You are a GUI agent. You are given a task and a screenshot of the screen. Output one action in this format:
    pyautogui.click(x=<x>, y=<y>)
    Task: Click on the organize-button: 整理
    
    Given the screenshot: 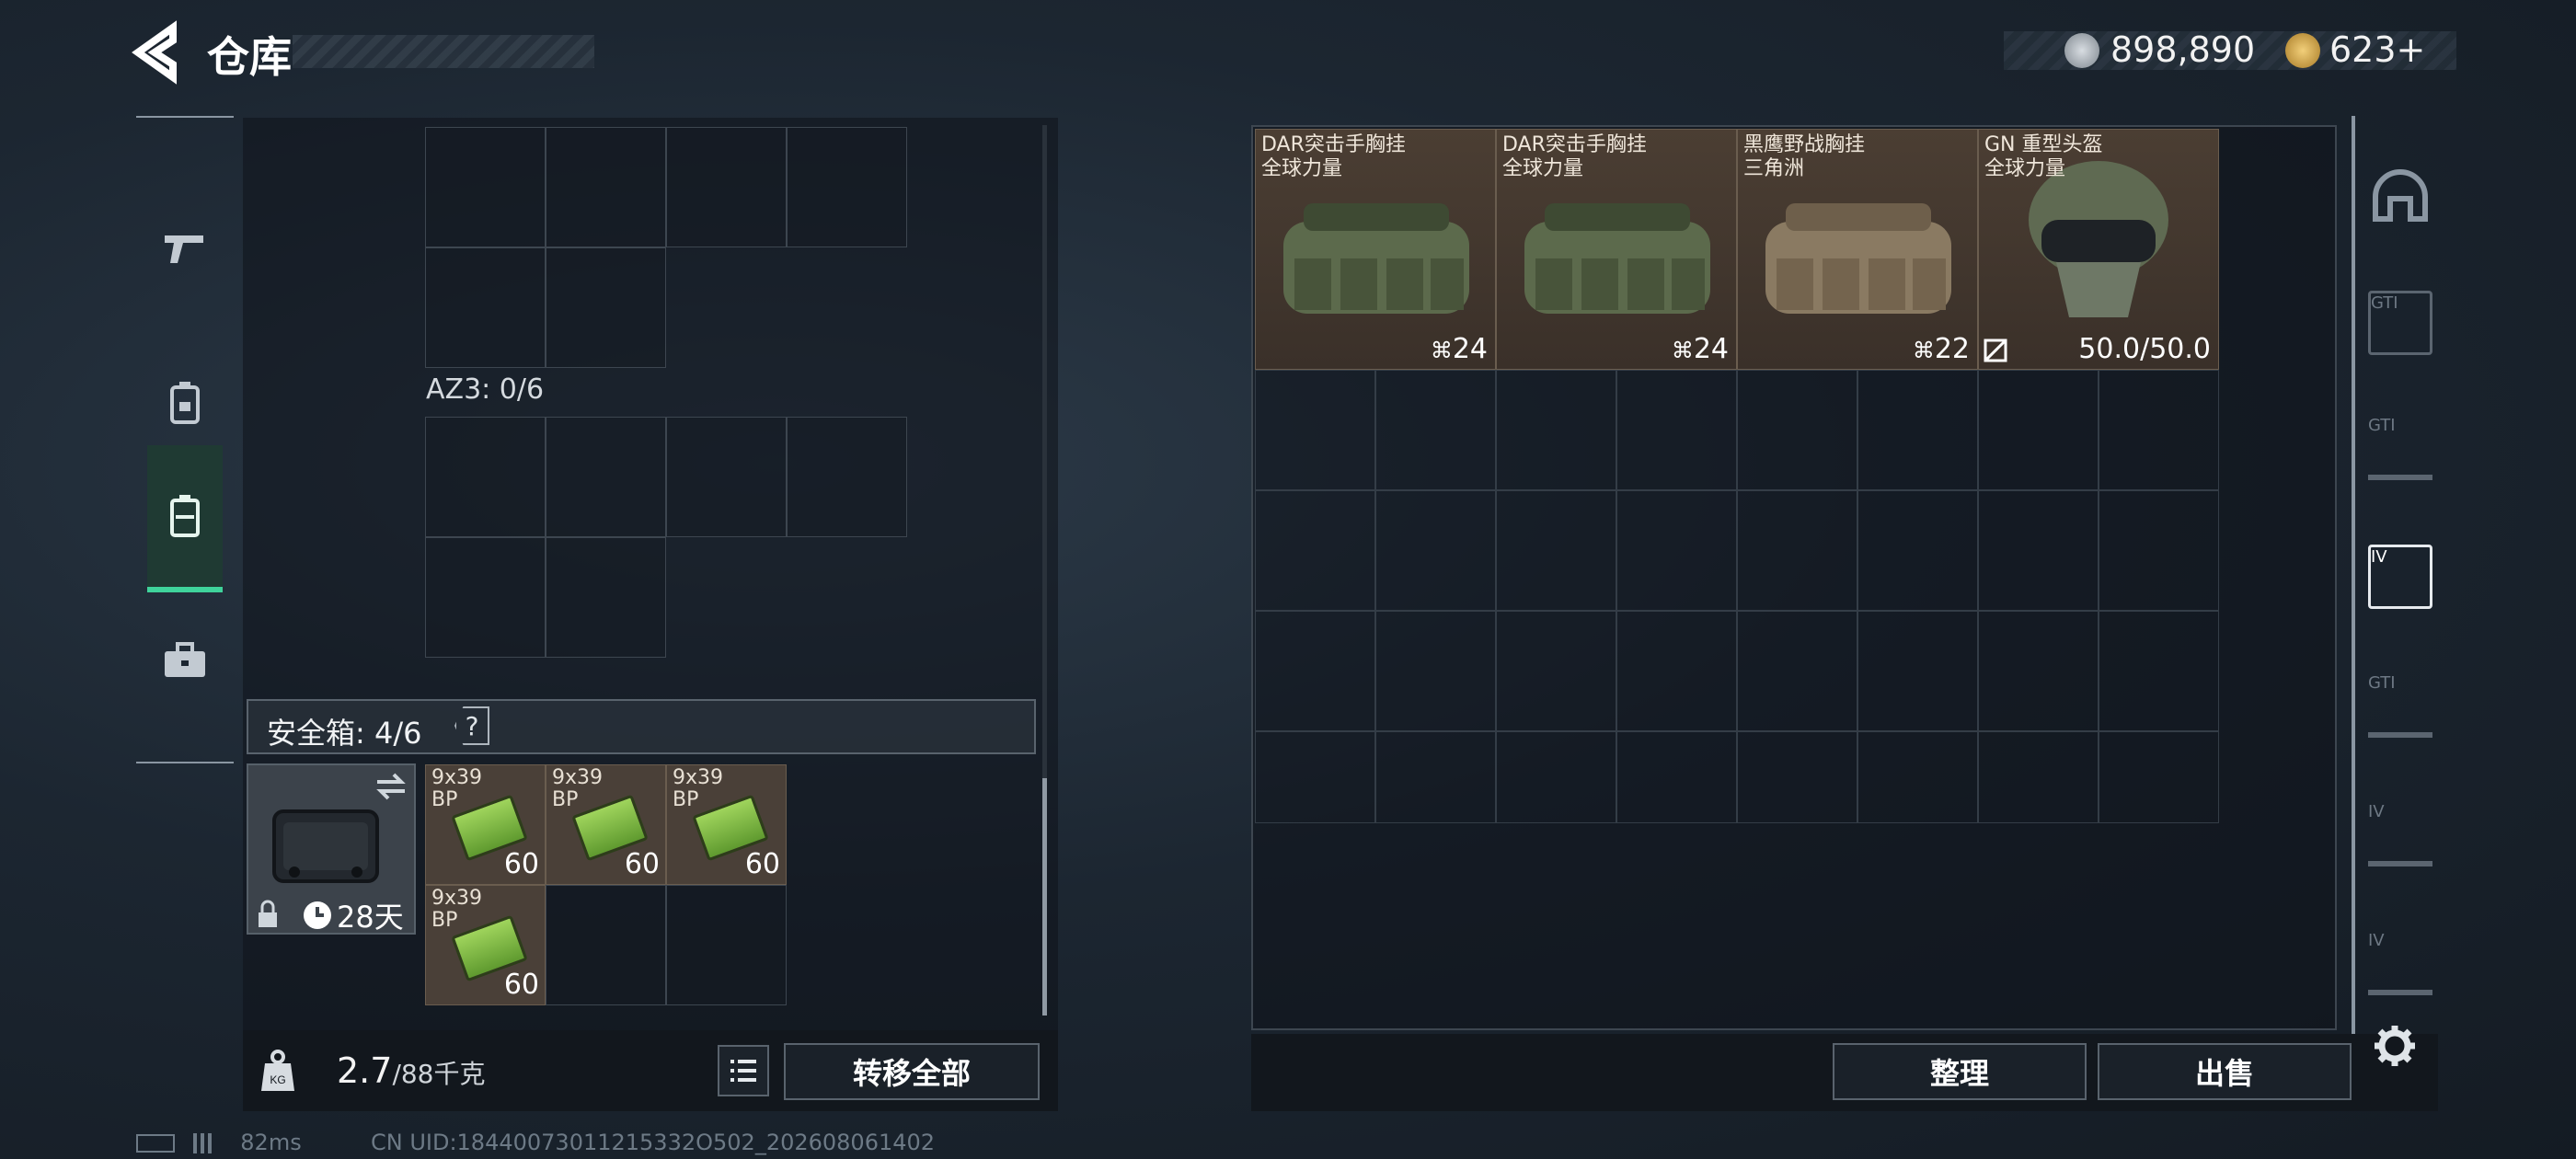 What is the action you would take?
    pyautogui.click(x=1960, y=1071)
    